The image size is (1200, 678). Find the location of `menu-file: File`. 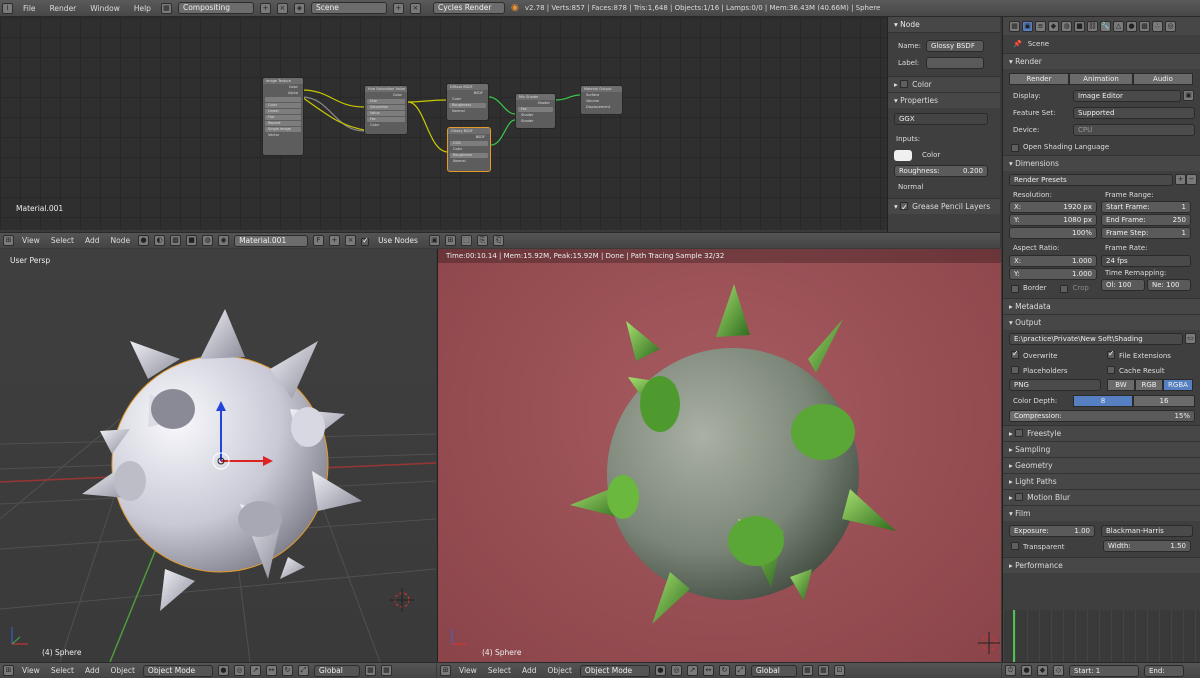

menu-file: File is located at coordinates (29, 8).